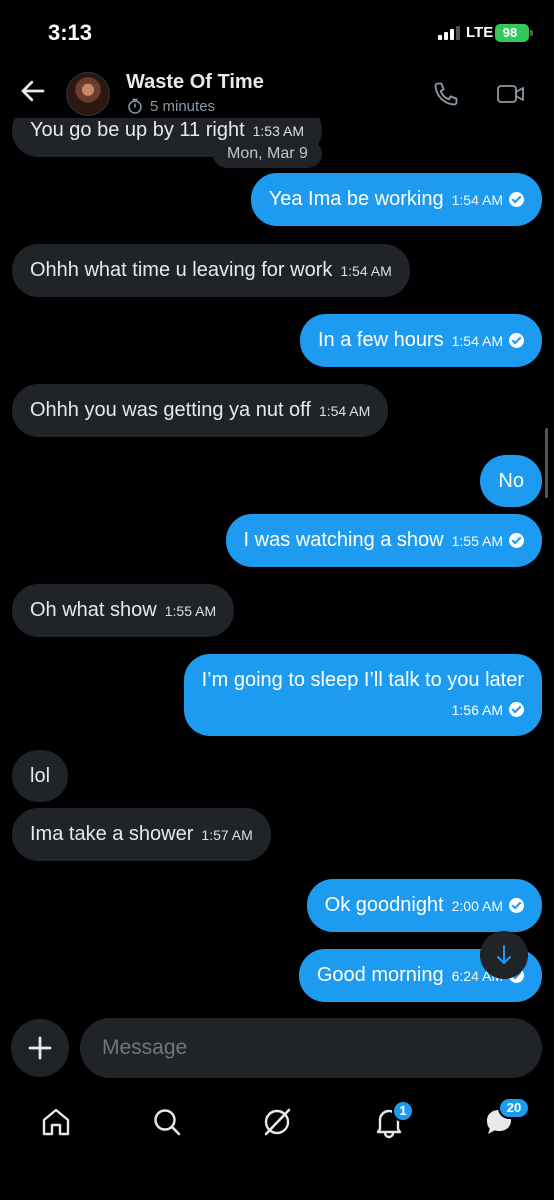  I want to click on message-incoming: lol, so click(40, 776).